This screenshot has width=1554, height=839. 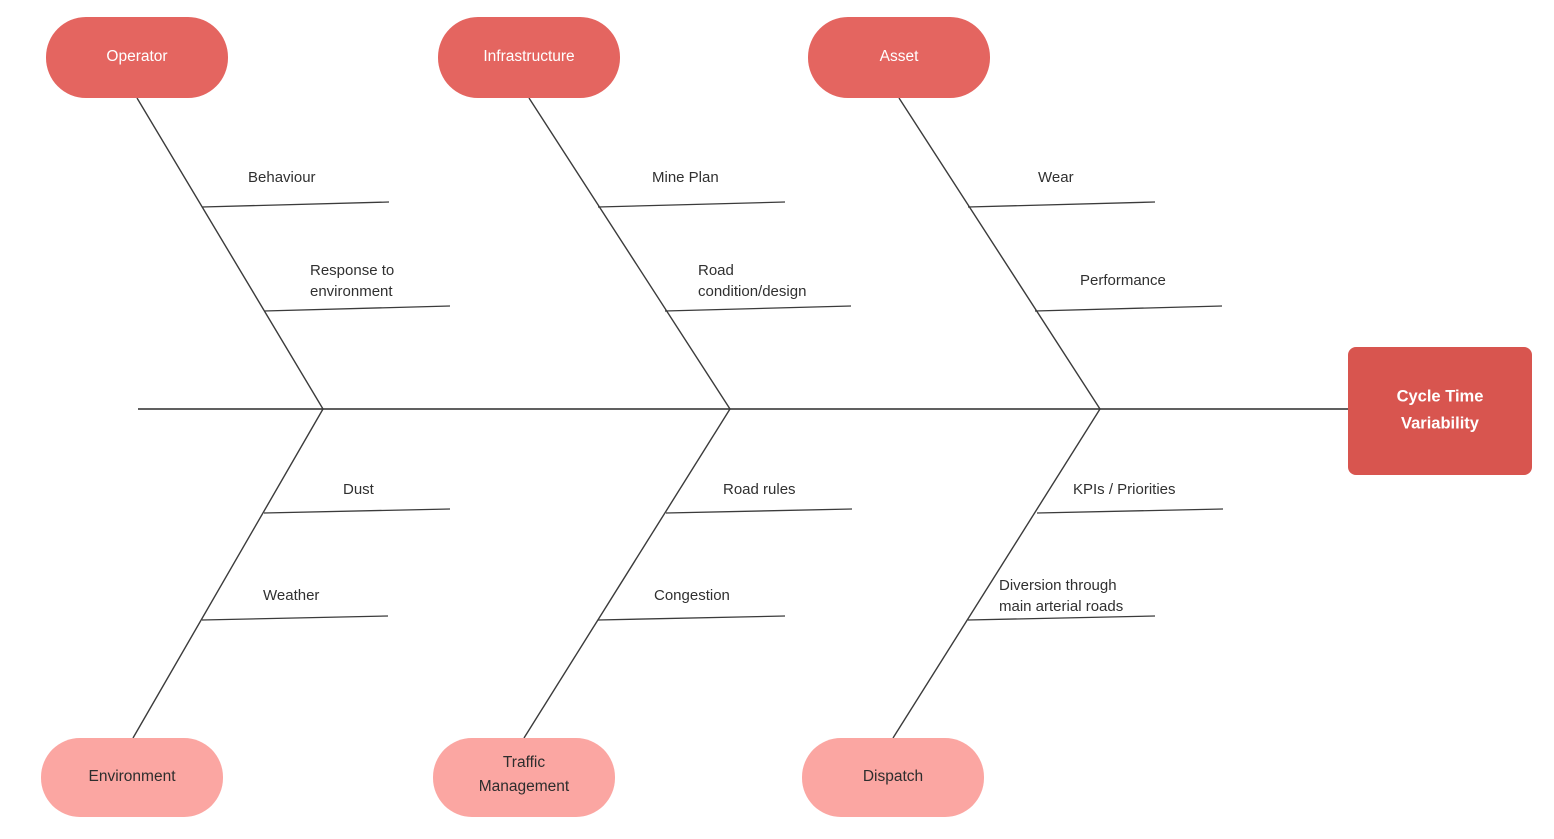 I want to click on category-label-traffic-management-line2: Management, so click(x=524, y=786).